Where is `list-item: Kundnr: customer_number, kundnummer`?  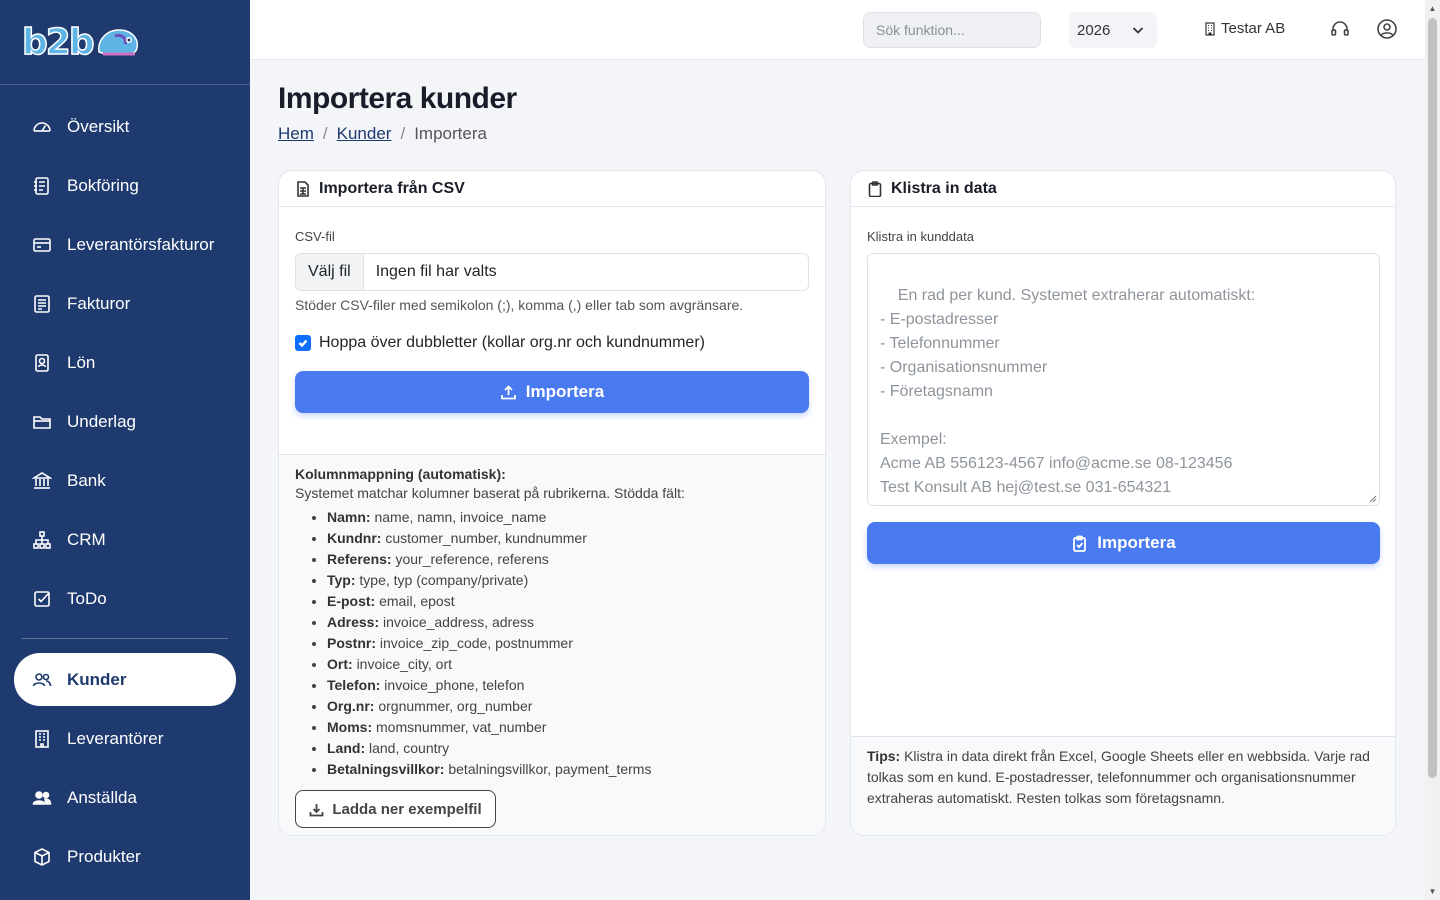
list-item: Kundnr: customer_number, kundnummer is located at coordinates (568, 538).